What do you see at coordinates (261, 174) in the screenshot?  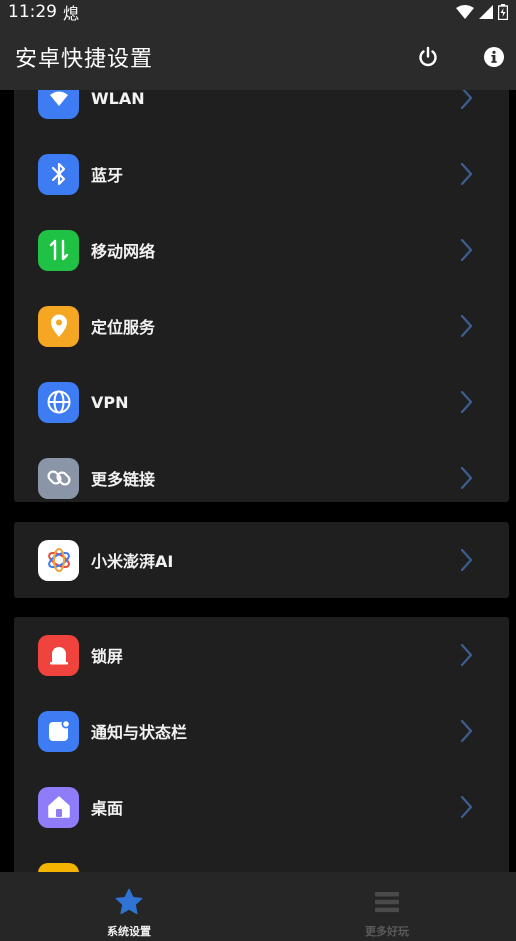 I see `list-item-bluetooth: 蓝牙` at bounding box center [261, 174].